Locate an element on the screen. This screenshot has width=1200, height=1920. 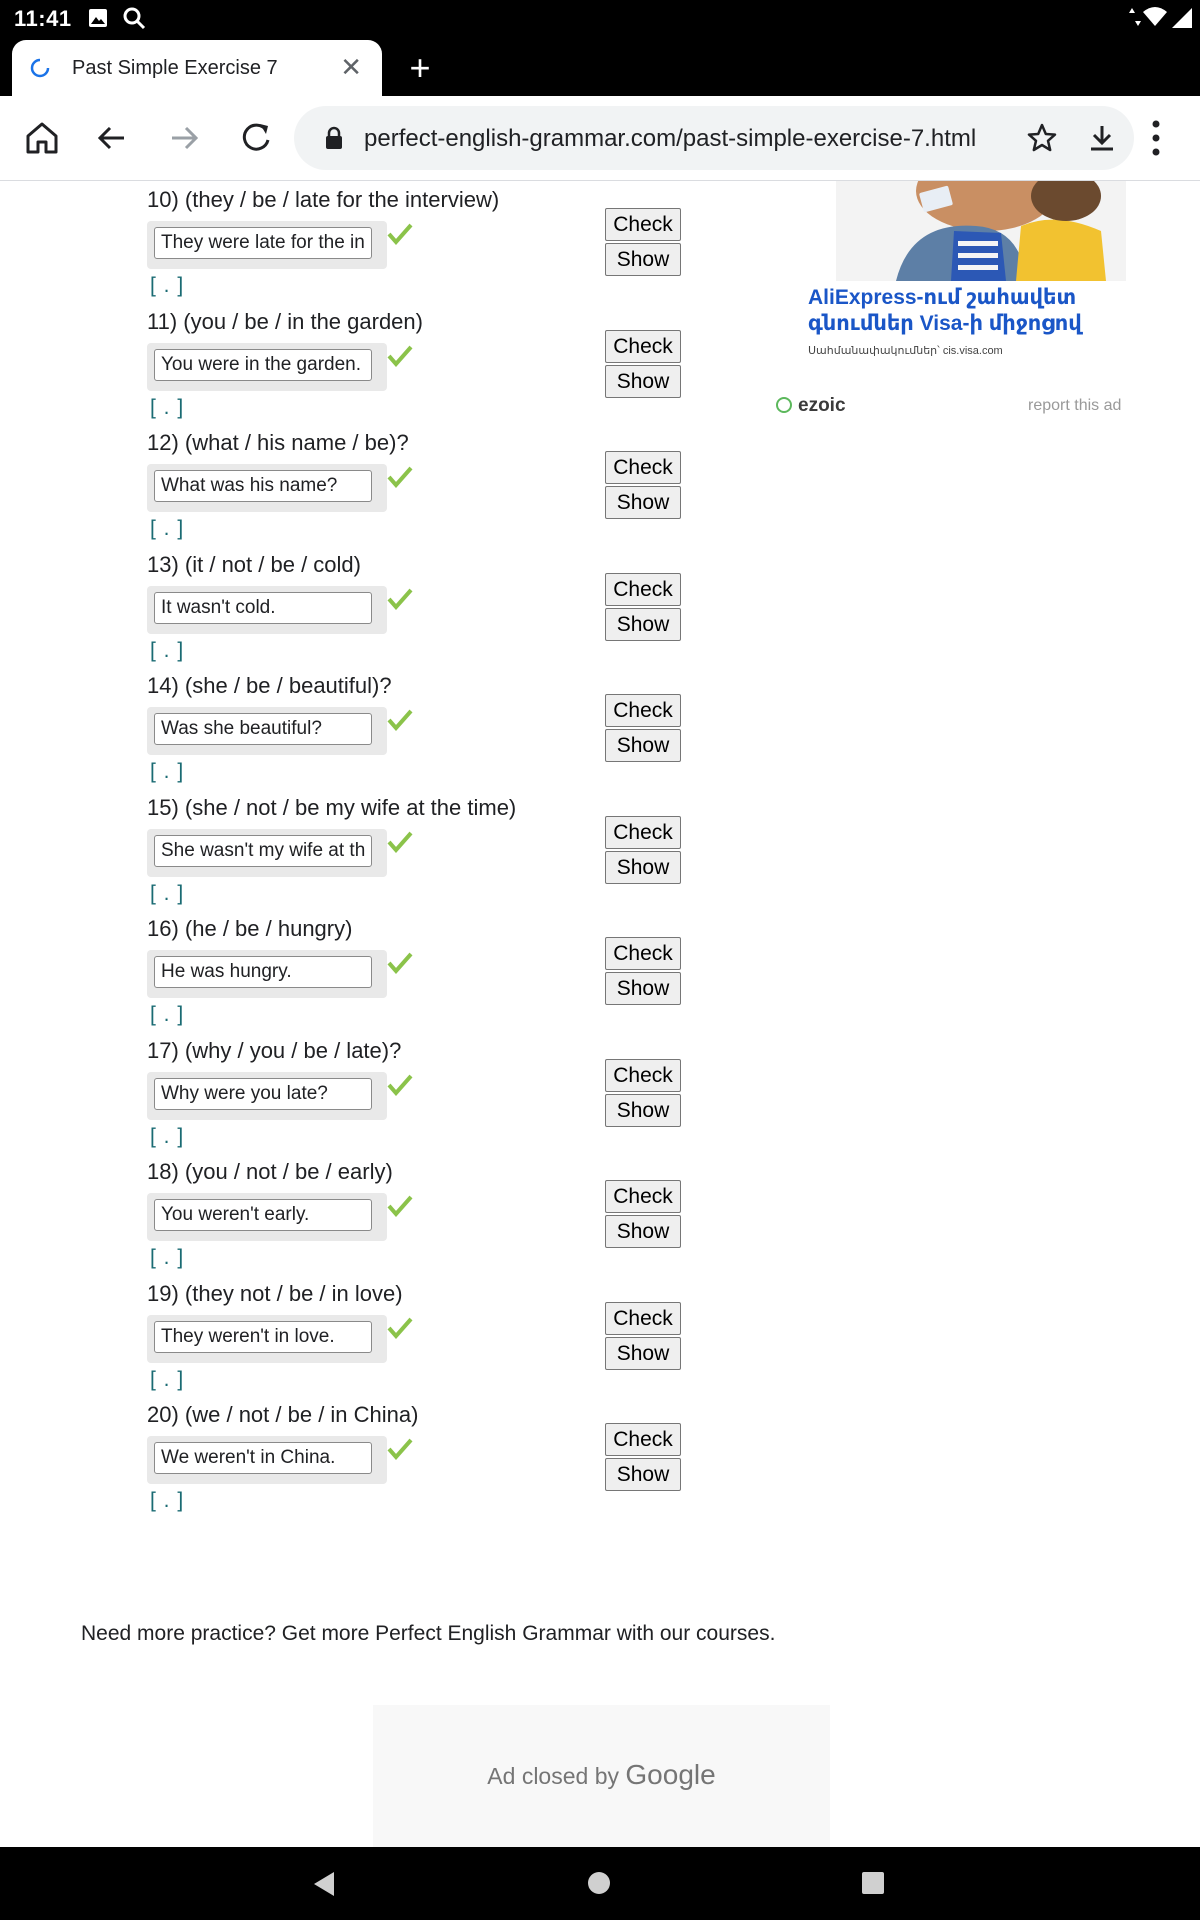
more-options-icon is located at coordinates (1156, 138).